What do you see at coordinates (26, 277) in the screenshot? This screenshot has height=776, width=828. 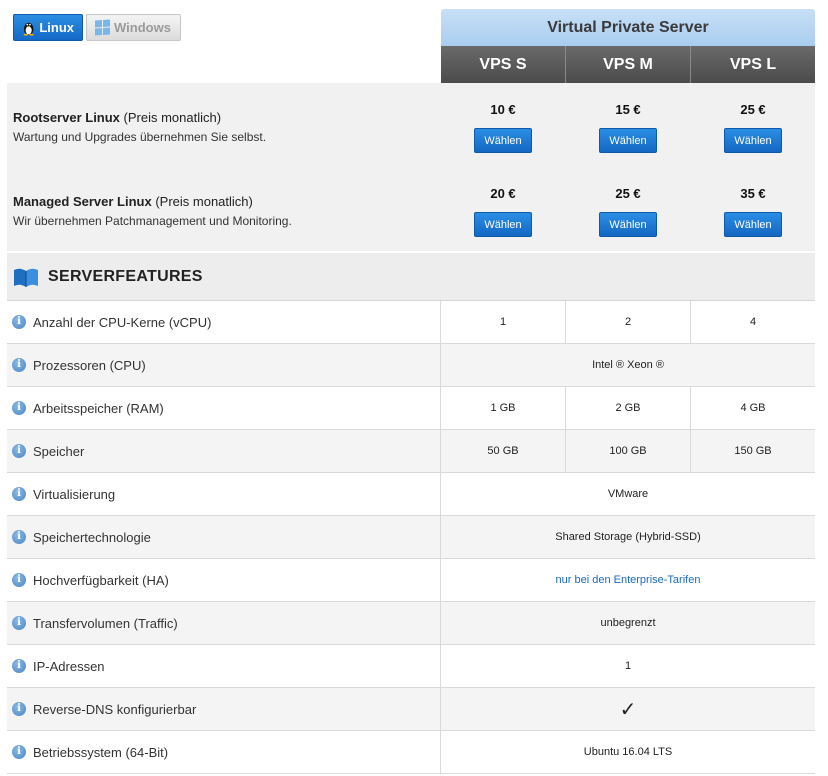 I see `book-icon` at bounding box center [26, 277].